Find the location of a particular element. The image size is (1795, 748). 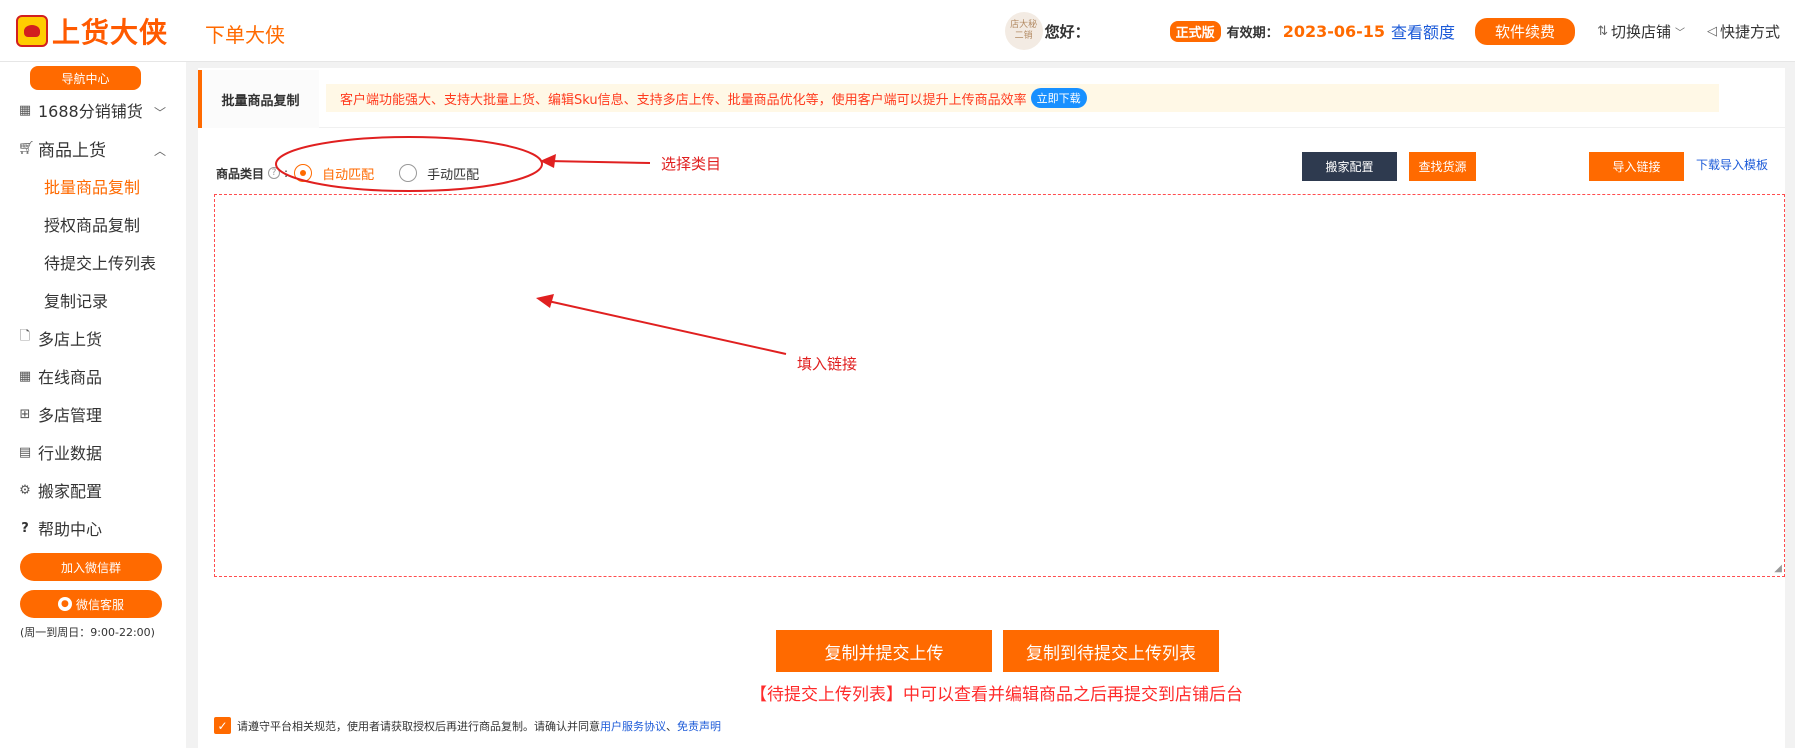

radio-auto-match is located at coordinates (303, 173).